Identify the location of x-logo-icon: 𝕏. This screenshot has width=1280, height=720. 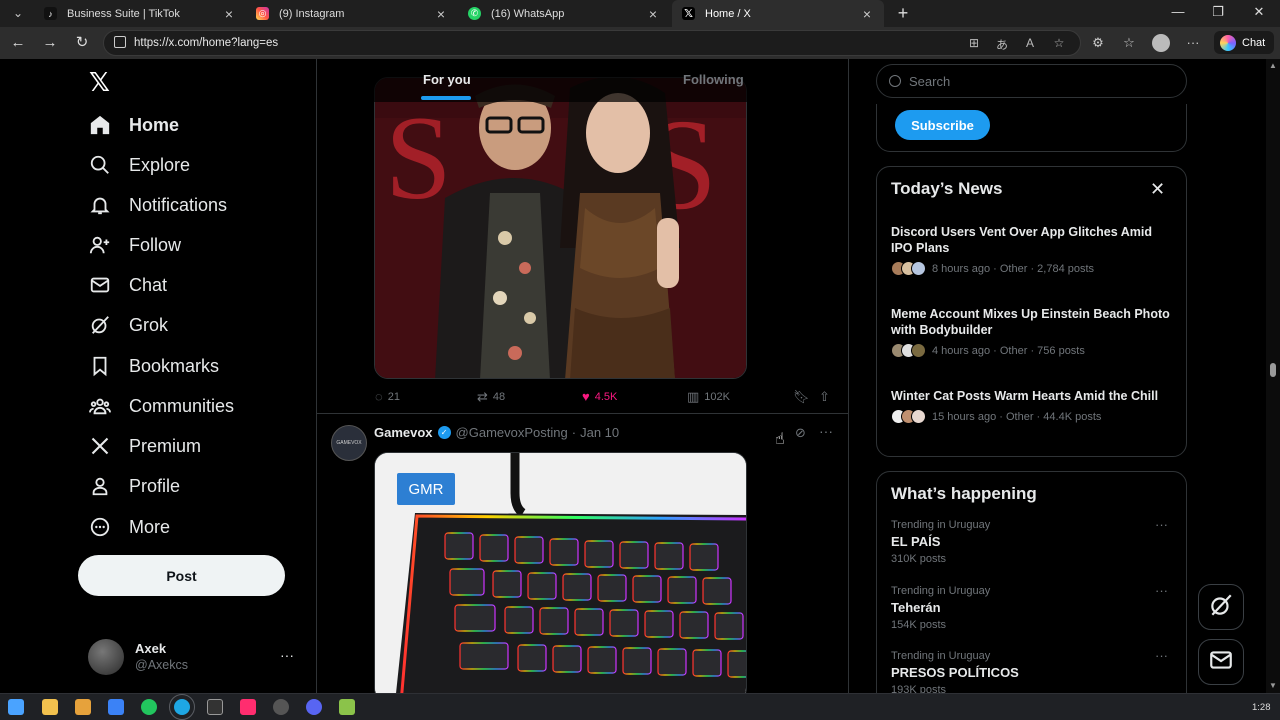
(99, 82).